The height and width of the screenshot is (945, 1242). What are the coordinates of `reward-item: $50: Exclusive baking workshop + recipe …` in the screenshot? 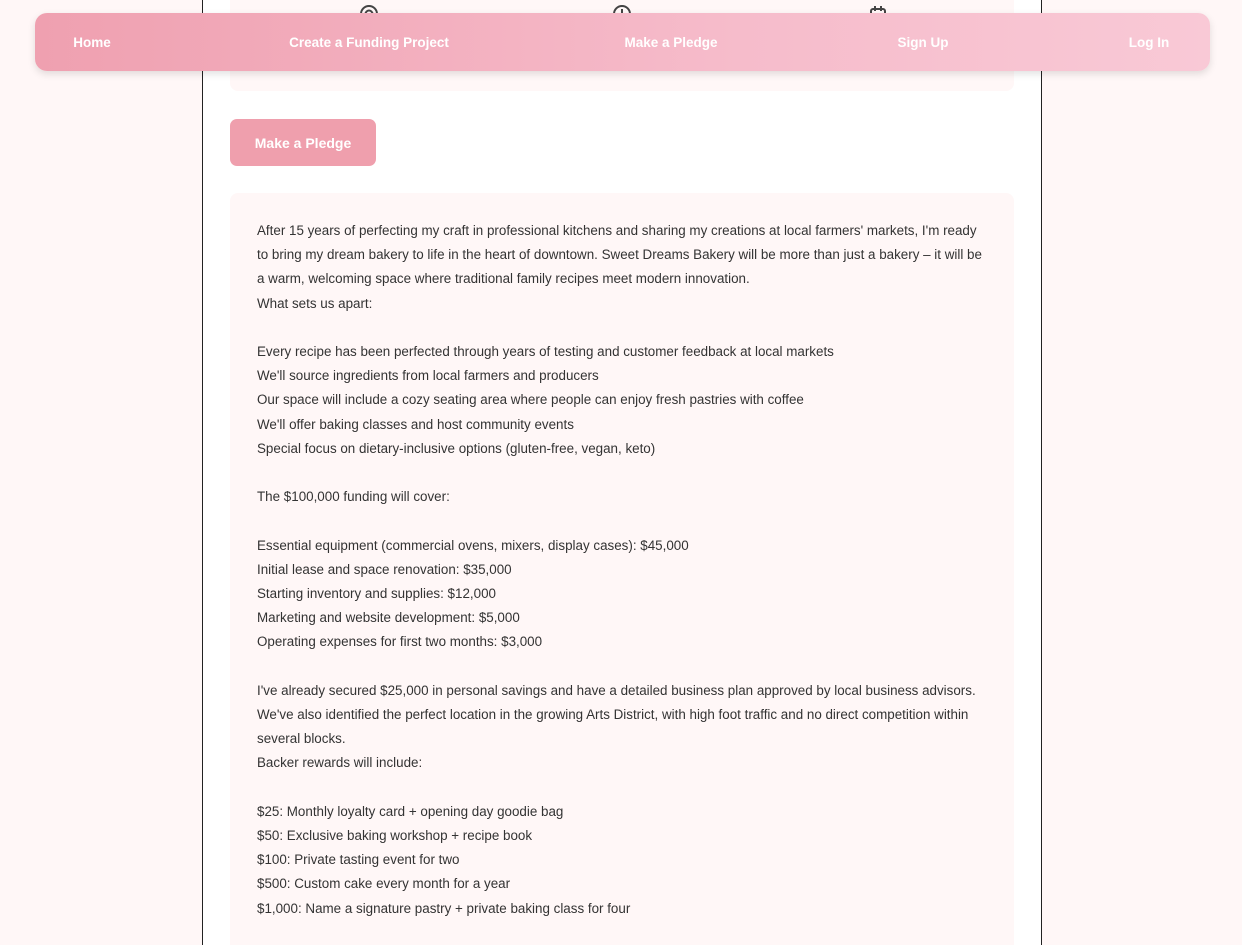 It's located at (395, 836).